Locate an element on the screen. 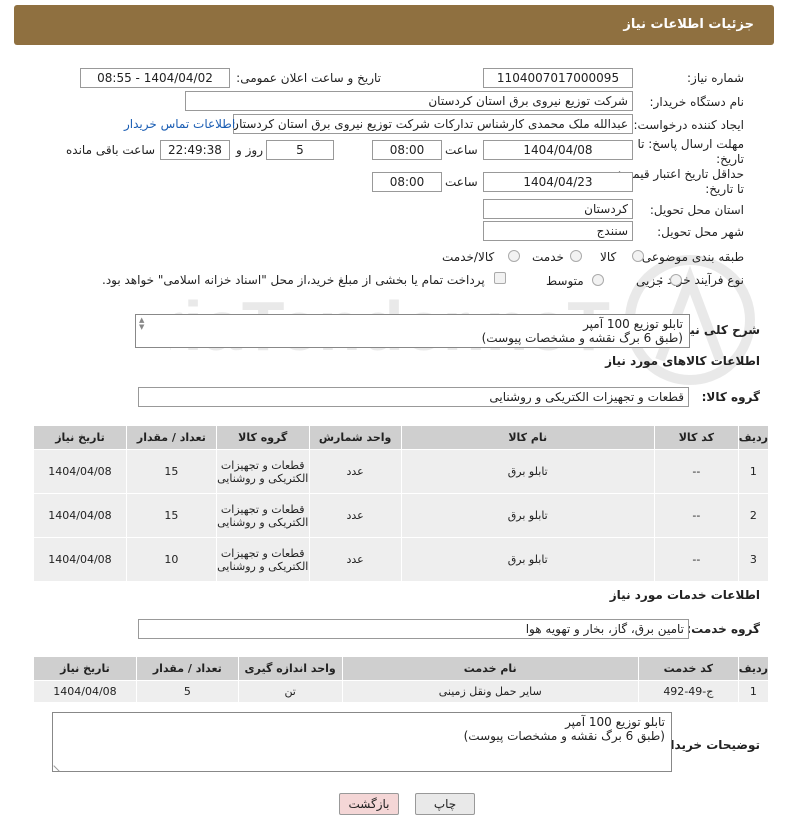 Image resolution: width=788 pixels, height=830 pixels. col-header: واحد اندازه گیری is located at coordinates (290, 668).